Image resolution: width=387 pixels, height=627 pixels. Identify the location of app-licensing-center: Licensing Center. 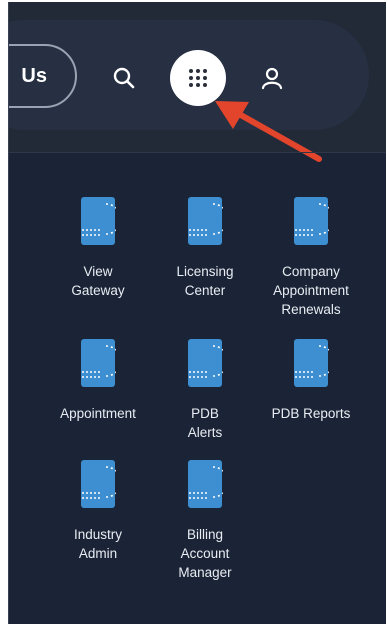
(205, 248).